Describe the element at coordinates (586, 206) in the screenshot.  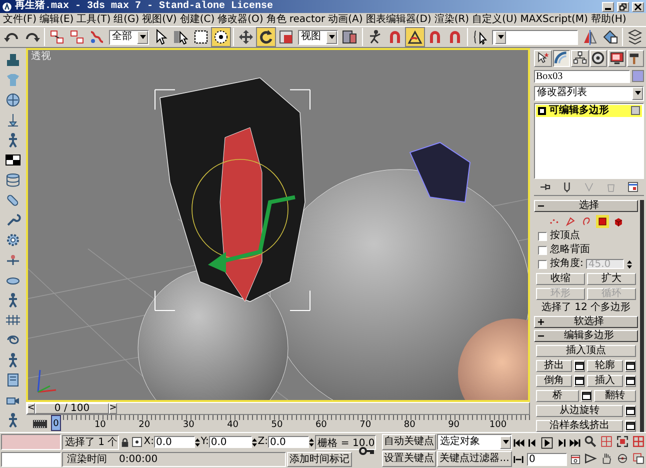
I see `rollout-header: 选择` at that location.